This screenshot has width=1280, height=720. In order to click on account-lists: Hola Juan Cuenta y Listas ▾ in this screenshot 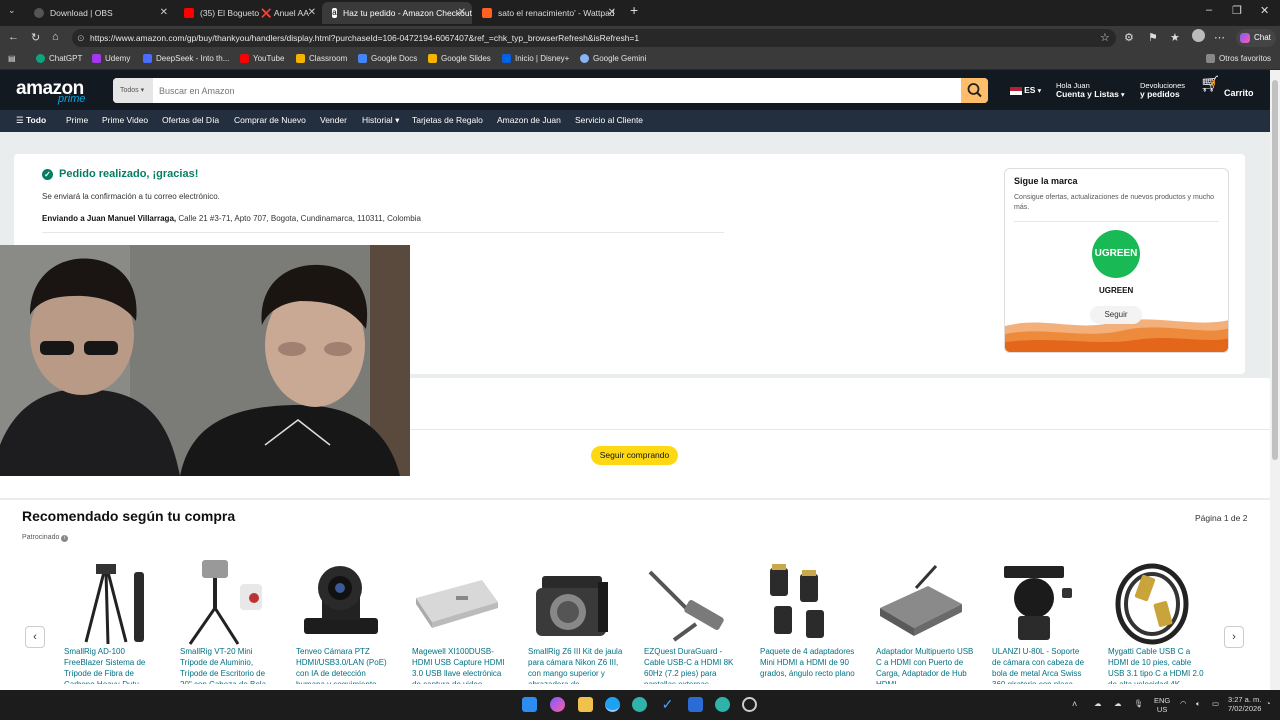, I will do `click(1090, 90)`.